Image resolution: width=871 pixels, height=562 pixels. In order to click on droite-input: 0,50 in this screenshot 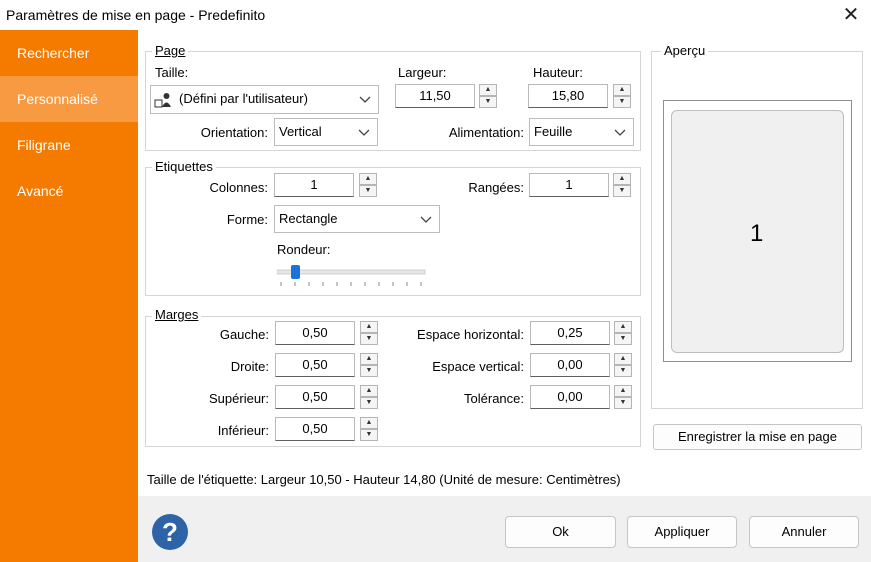, I will do `click(315, 365)`.